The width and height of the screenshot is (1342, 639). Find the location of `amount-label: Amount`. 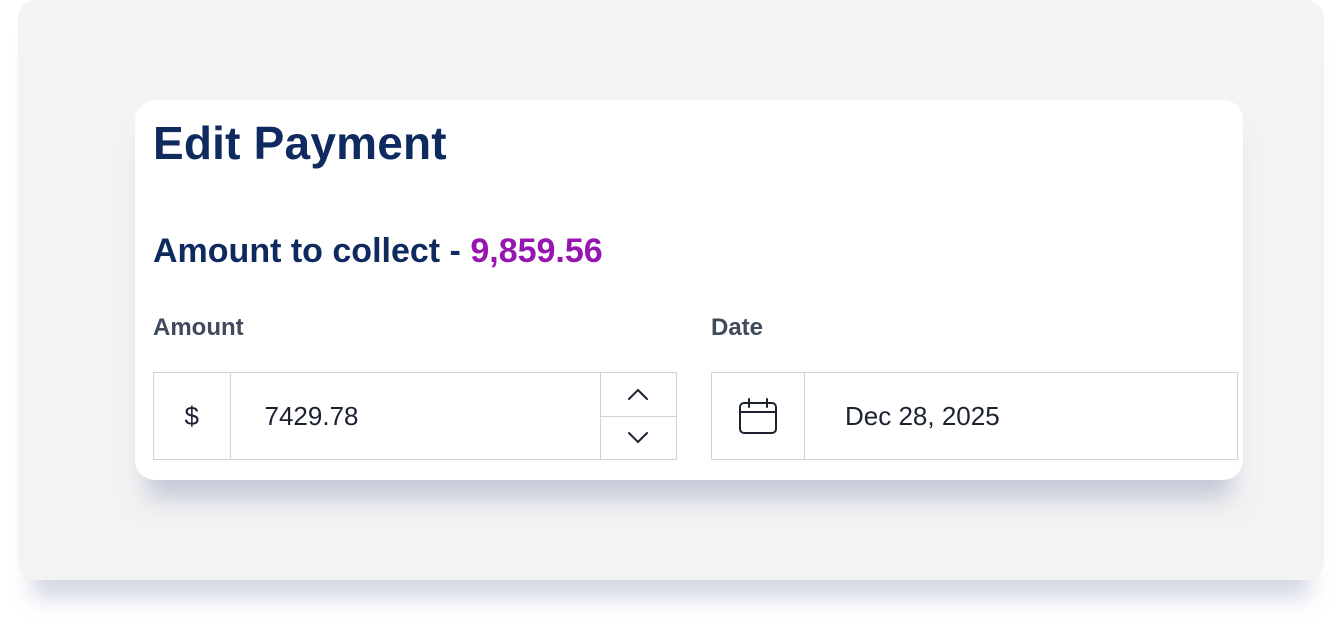

amount-label: Amount is located at coordinates (198, 327).